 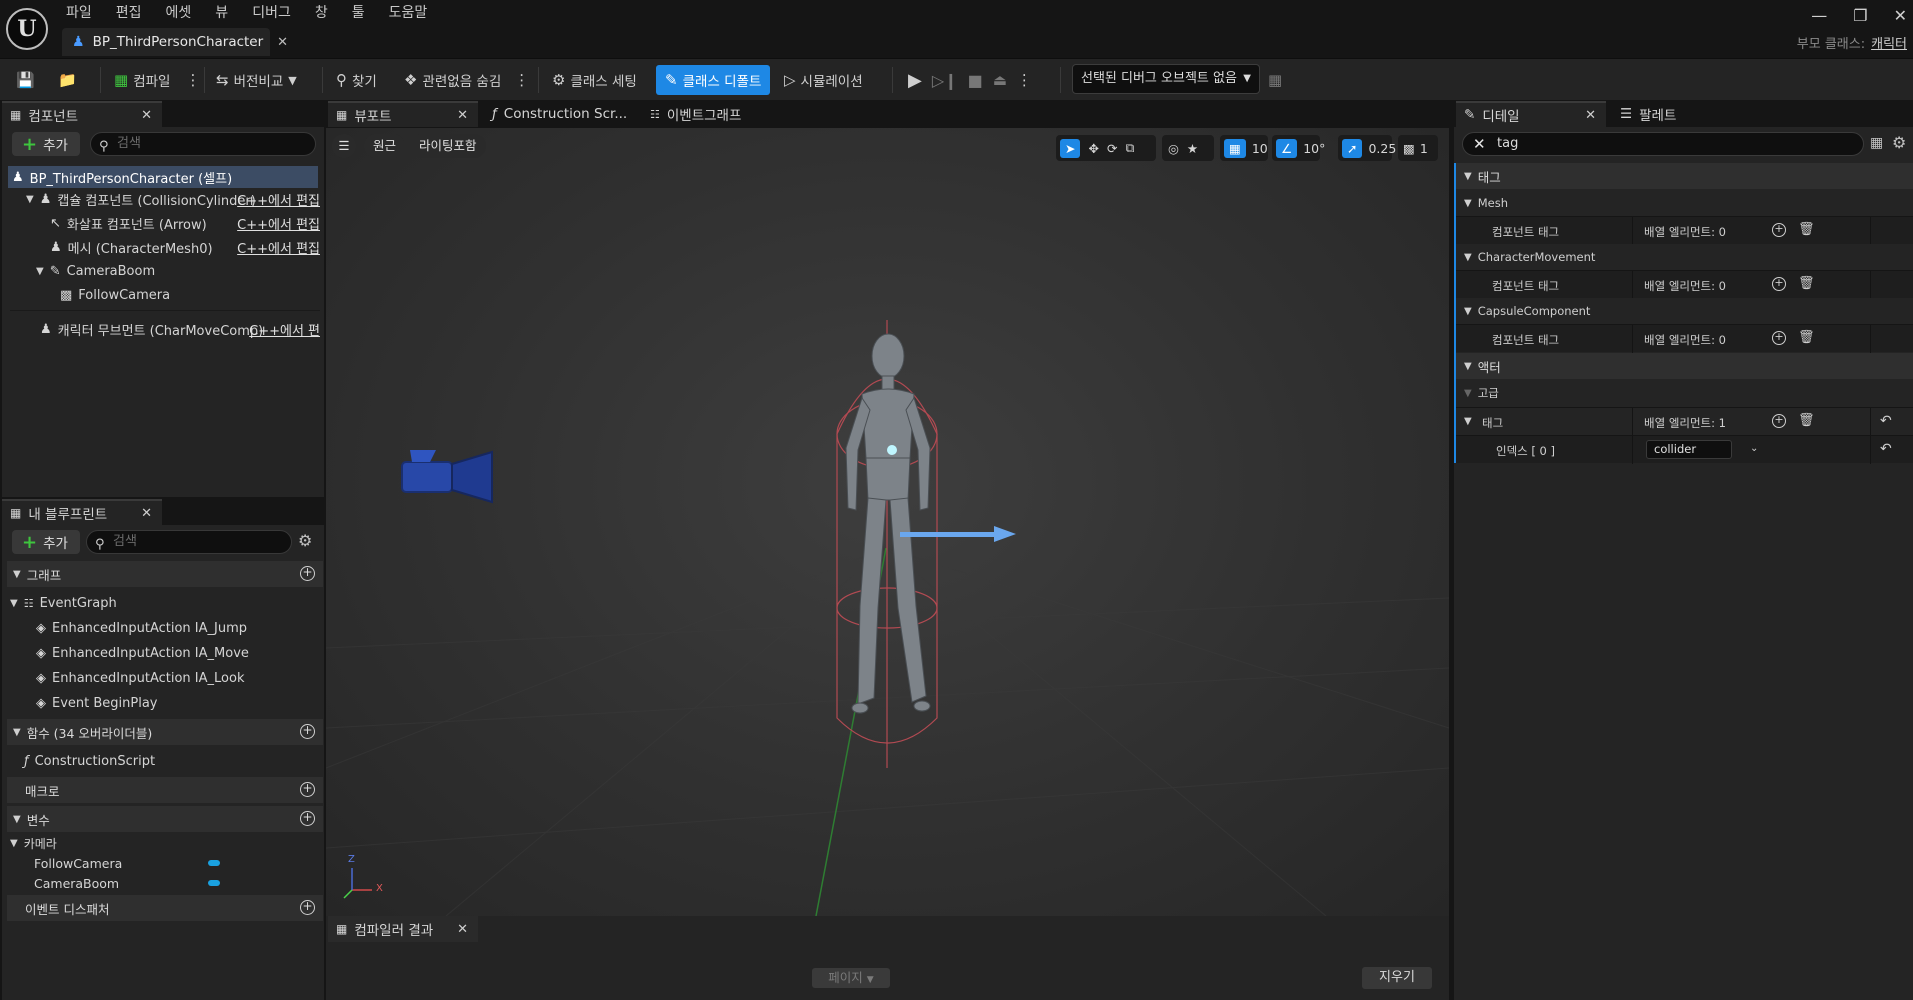 I want to click on step-icon: ▷❙, so click(x=945, y=80).